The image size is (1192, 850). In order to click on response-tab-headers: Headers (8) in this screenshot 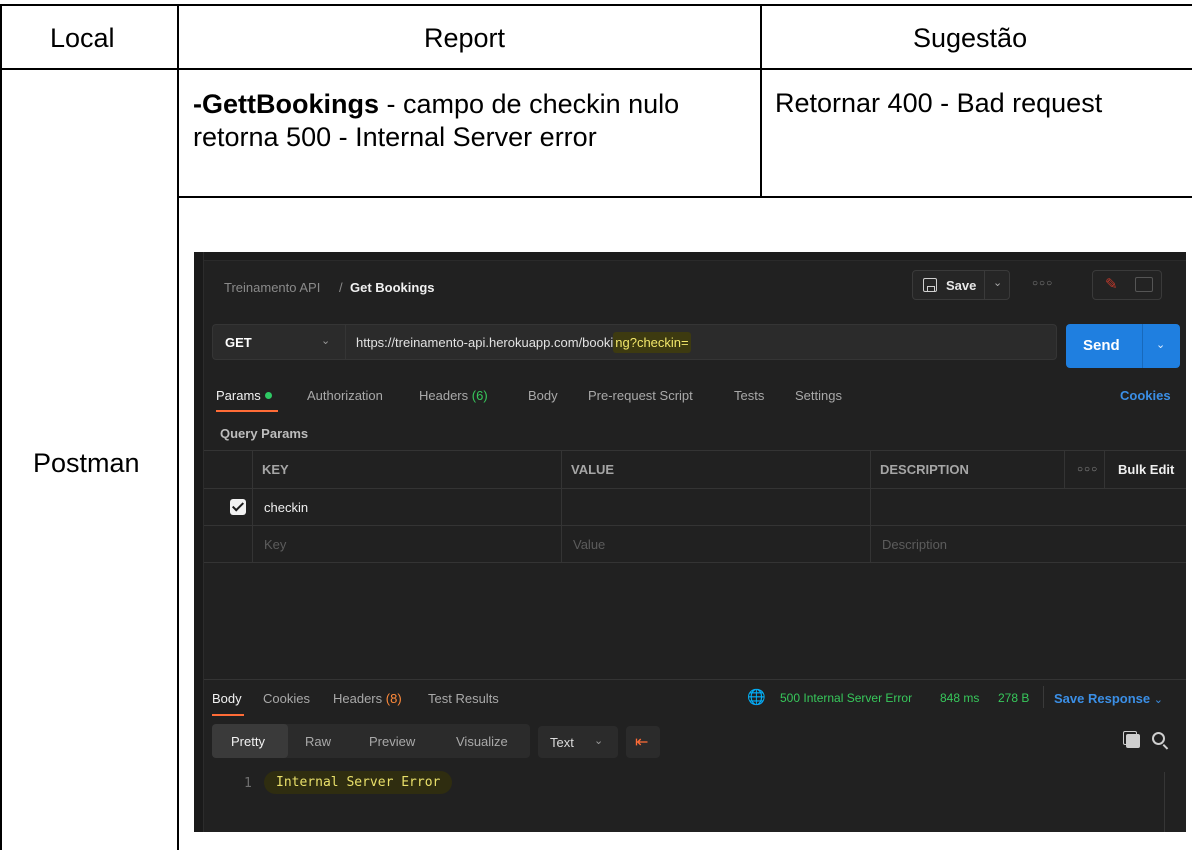, I will do `click(367, 698)`.